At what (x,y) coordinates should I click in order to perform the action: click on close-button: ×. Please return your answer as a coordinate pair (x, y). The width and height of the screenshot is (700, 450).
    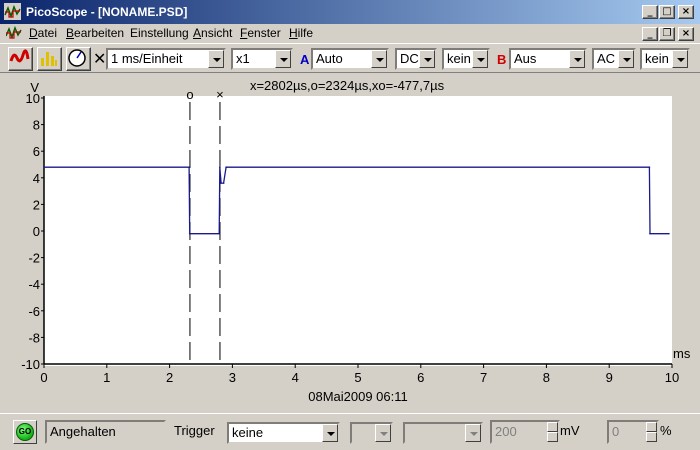
    Looking at the image, I should click on (686, 12).